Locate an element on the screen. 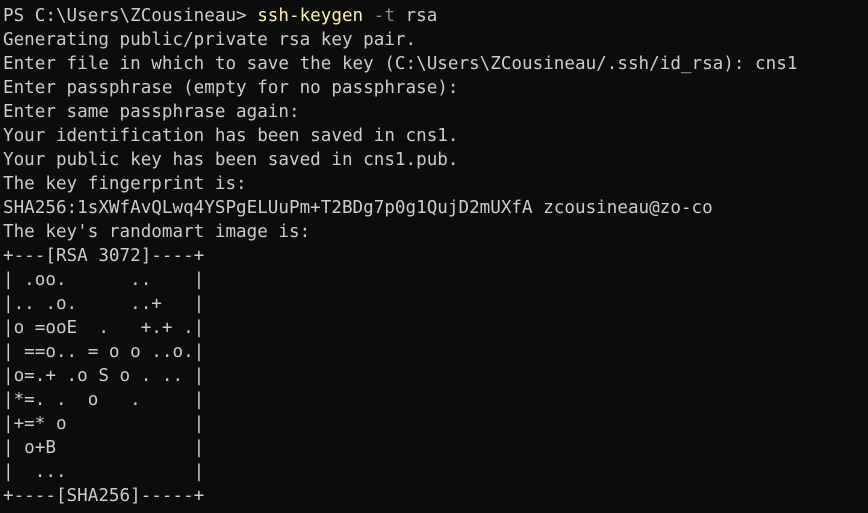  command-space is located at coordinates (368, 16).